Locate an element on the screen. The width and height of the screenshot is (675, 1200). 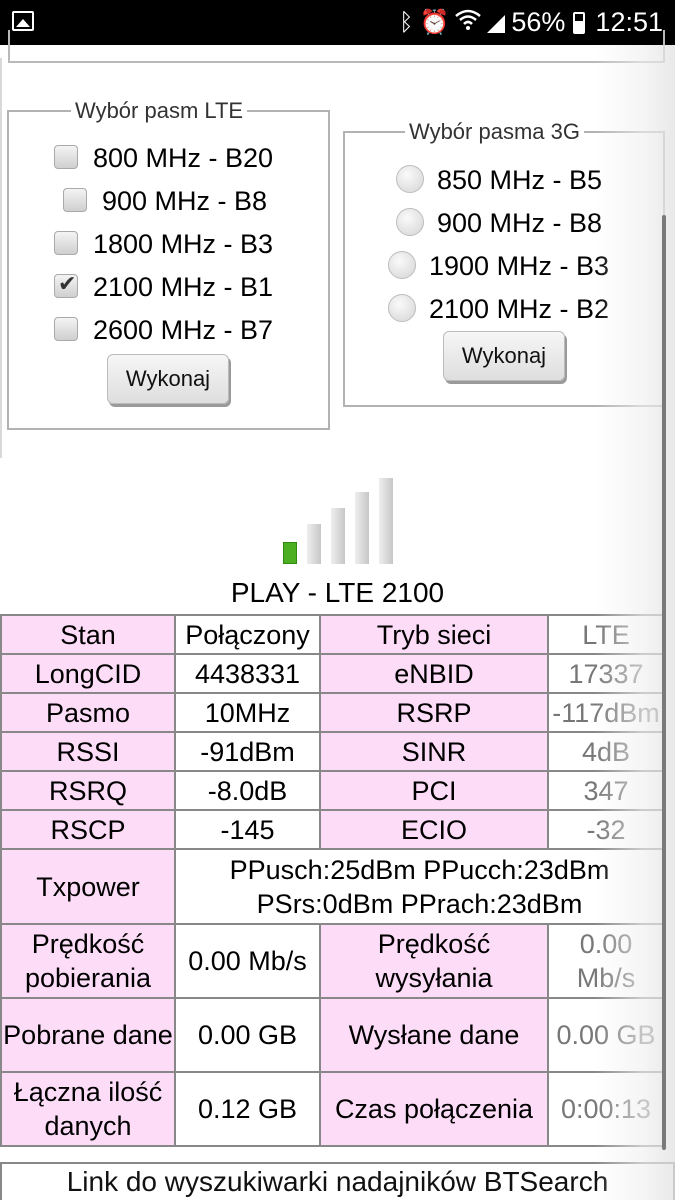
txpower-label: Txpower is located at coordinates (88, 886).